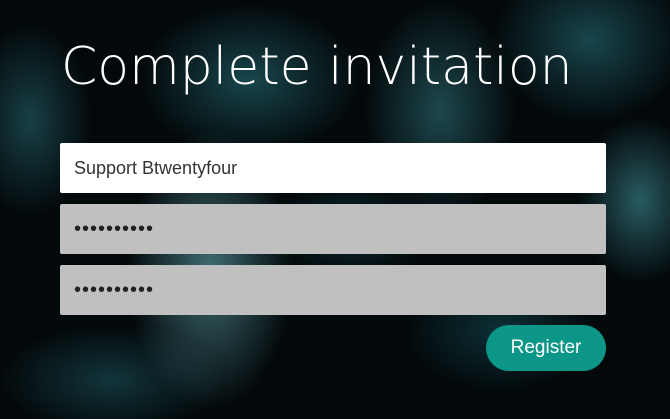  I want to click on password-input, so click(333, 229).